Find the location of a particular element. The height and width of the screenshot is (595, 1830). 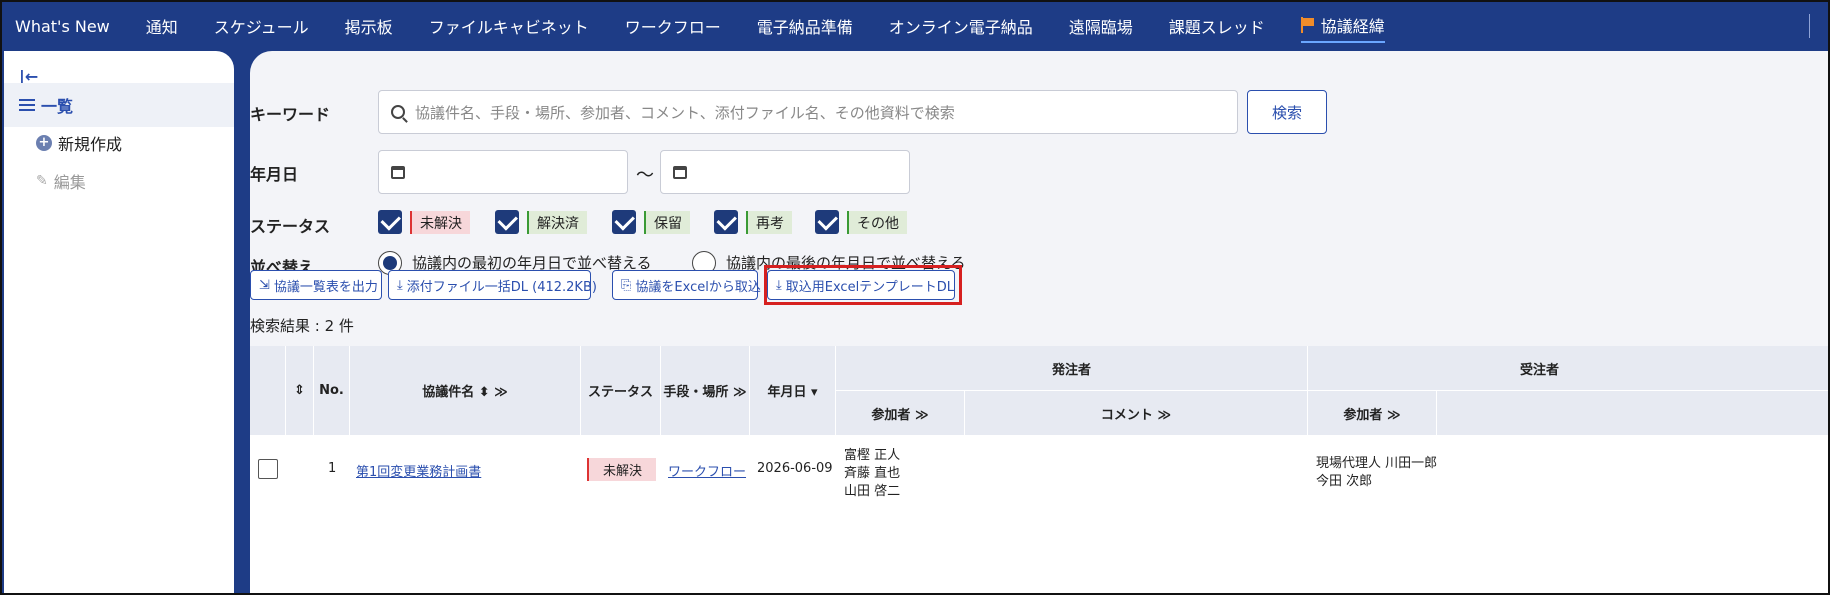

header-orderer-participants: 参加者 ≫ is located at coordinates (900, 413).